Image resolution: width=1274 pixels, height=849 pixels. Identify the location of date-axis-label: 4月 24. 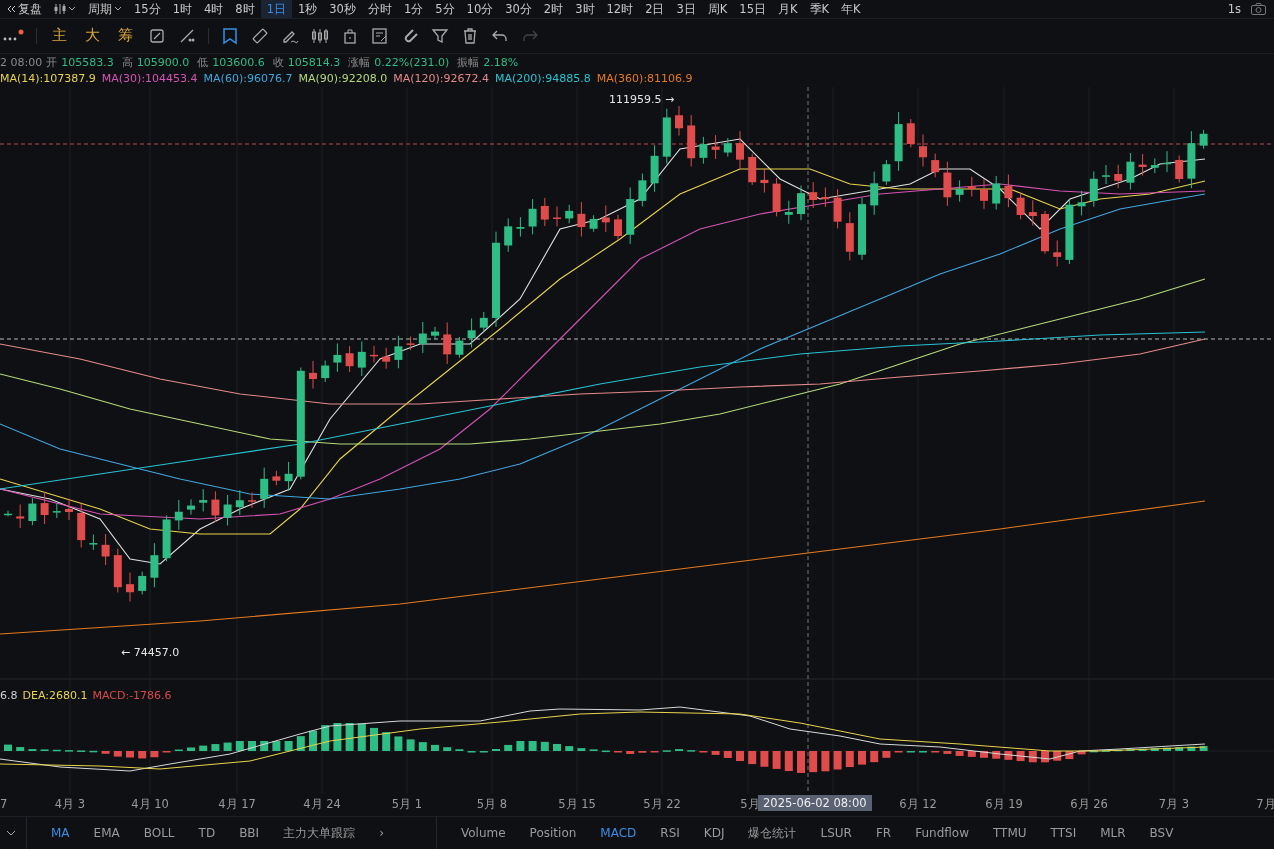
(322, 805).